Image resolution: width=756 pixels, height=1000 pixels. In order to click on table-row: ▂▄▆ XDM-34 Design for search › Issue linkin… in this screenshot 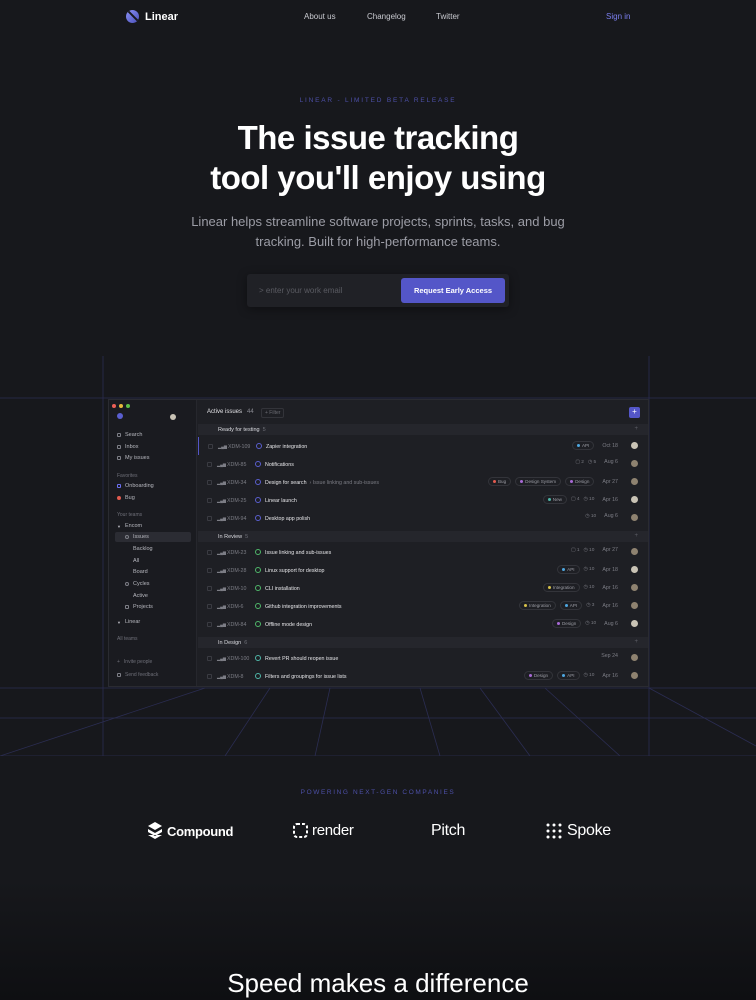, I will do `click(423, 482)`.